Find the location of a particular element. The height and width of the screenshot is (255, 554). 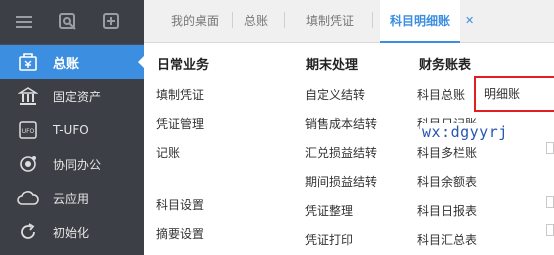

column-header-period-end: 期末处理 is located at coordinates (332, 65).